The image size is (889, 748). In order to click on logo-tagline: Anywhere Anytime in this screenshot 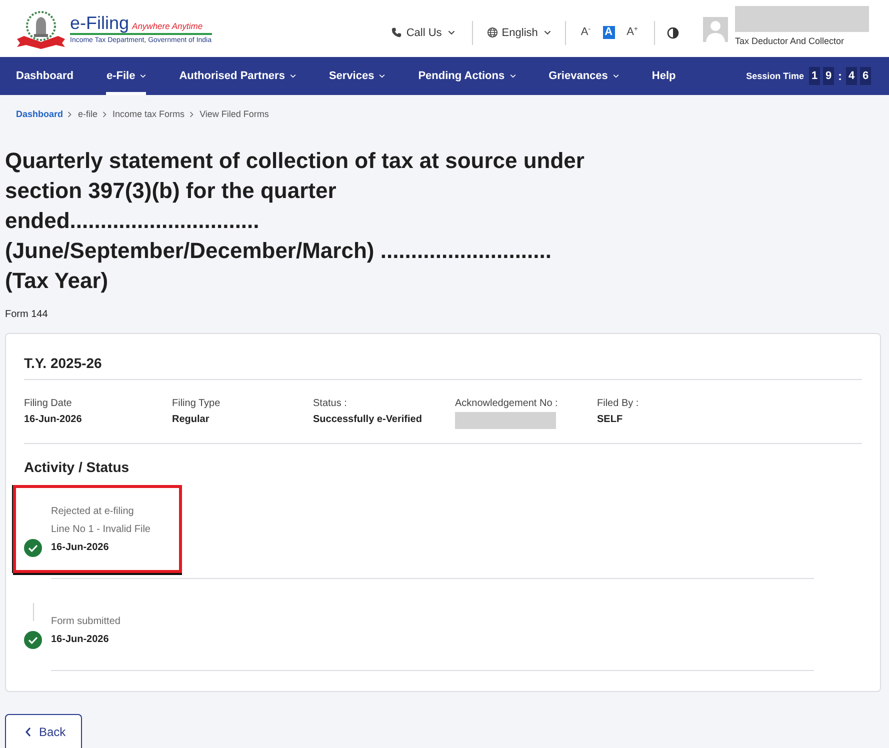, I will do `click(167, 26)`.